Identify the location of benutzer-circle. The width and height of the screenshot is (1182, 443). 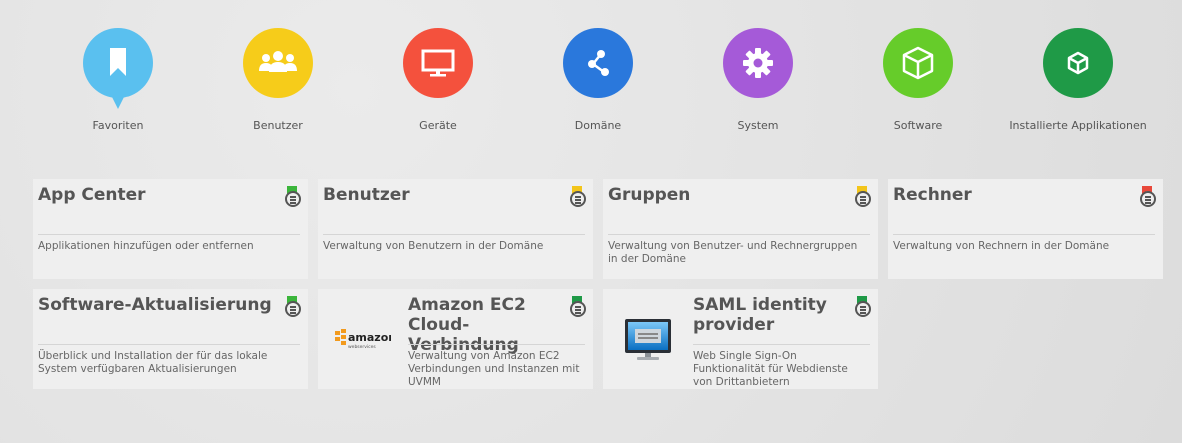
(278, 63).